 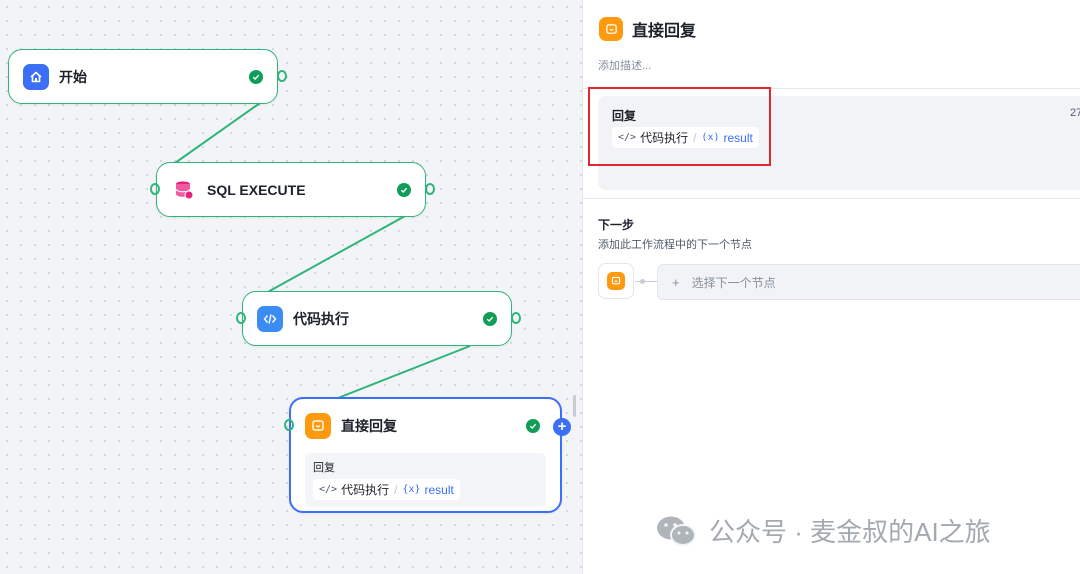 I want to click on panel-title: 直接回复, so click(x=664, y=29).